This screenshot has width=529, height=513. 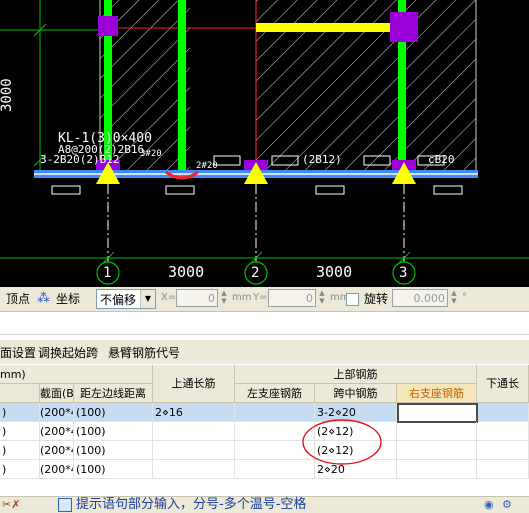 What do you see at coordinates (186, 272) in the screenshot?
I see `span-dimension-1: 3000` at bounding box center [186, 272].